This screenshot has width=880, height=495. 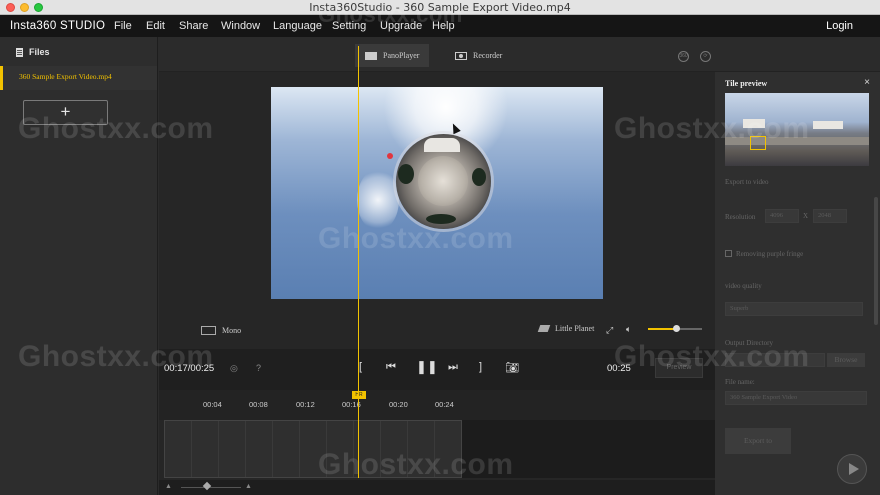 What do you see at coordinates (588, 449) in the screenshot?
I see `track-empty-area` at bounding box center [588, 449].